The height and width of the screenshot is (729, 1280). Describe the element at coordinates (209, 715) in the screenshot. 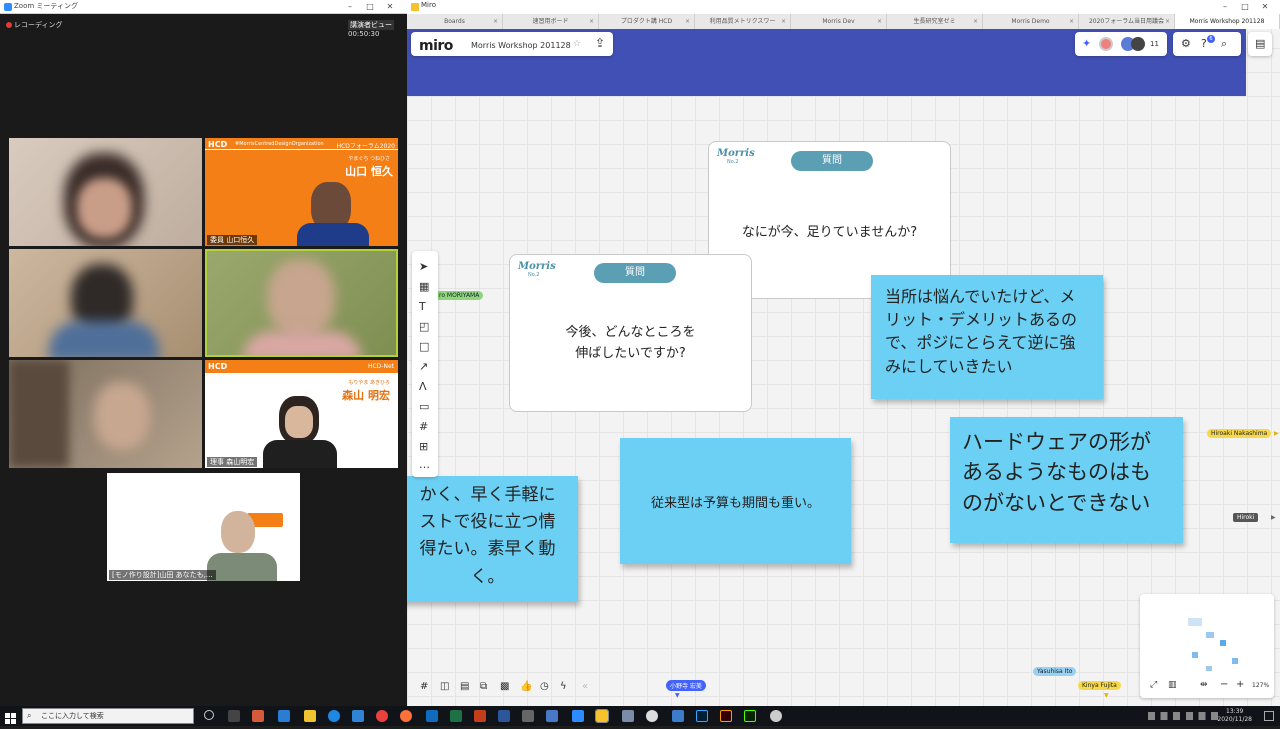

I see `cortana-icon` at that location.